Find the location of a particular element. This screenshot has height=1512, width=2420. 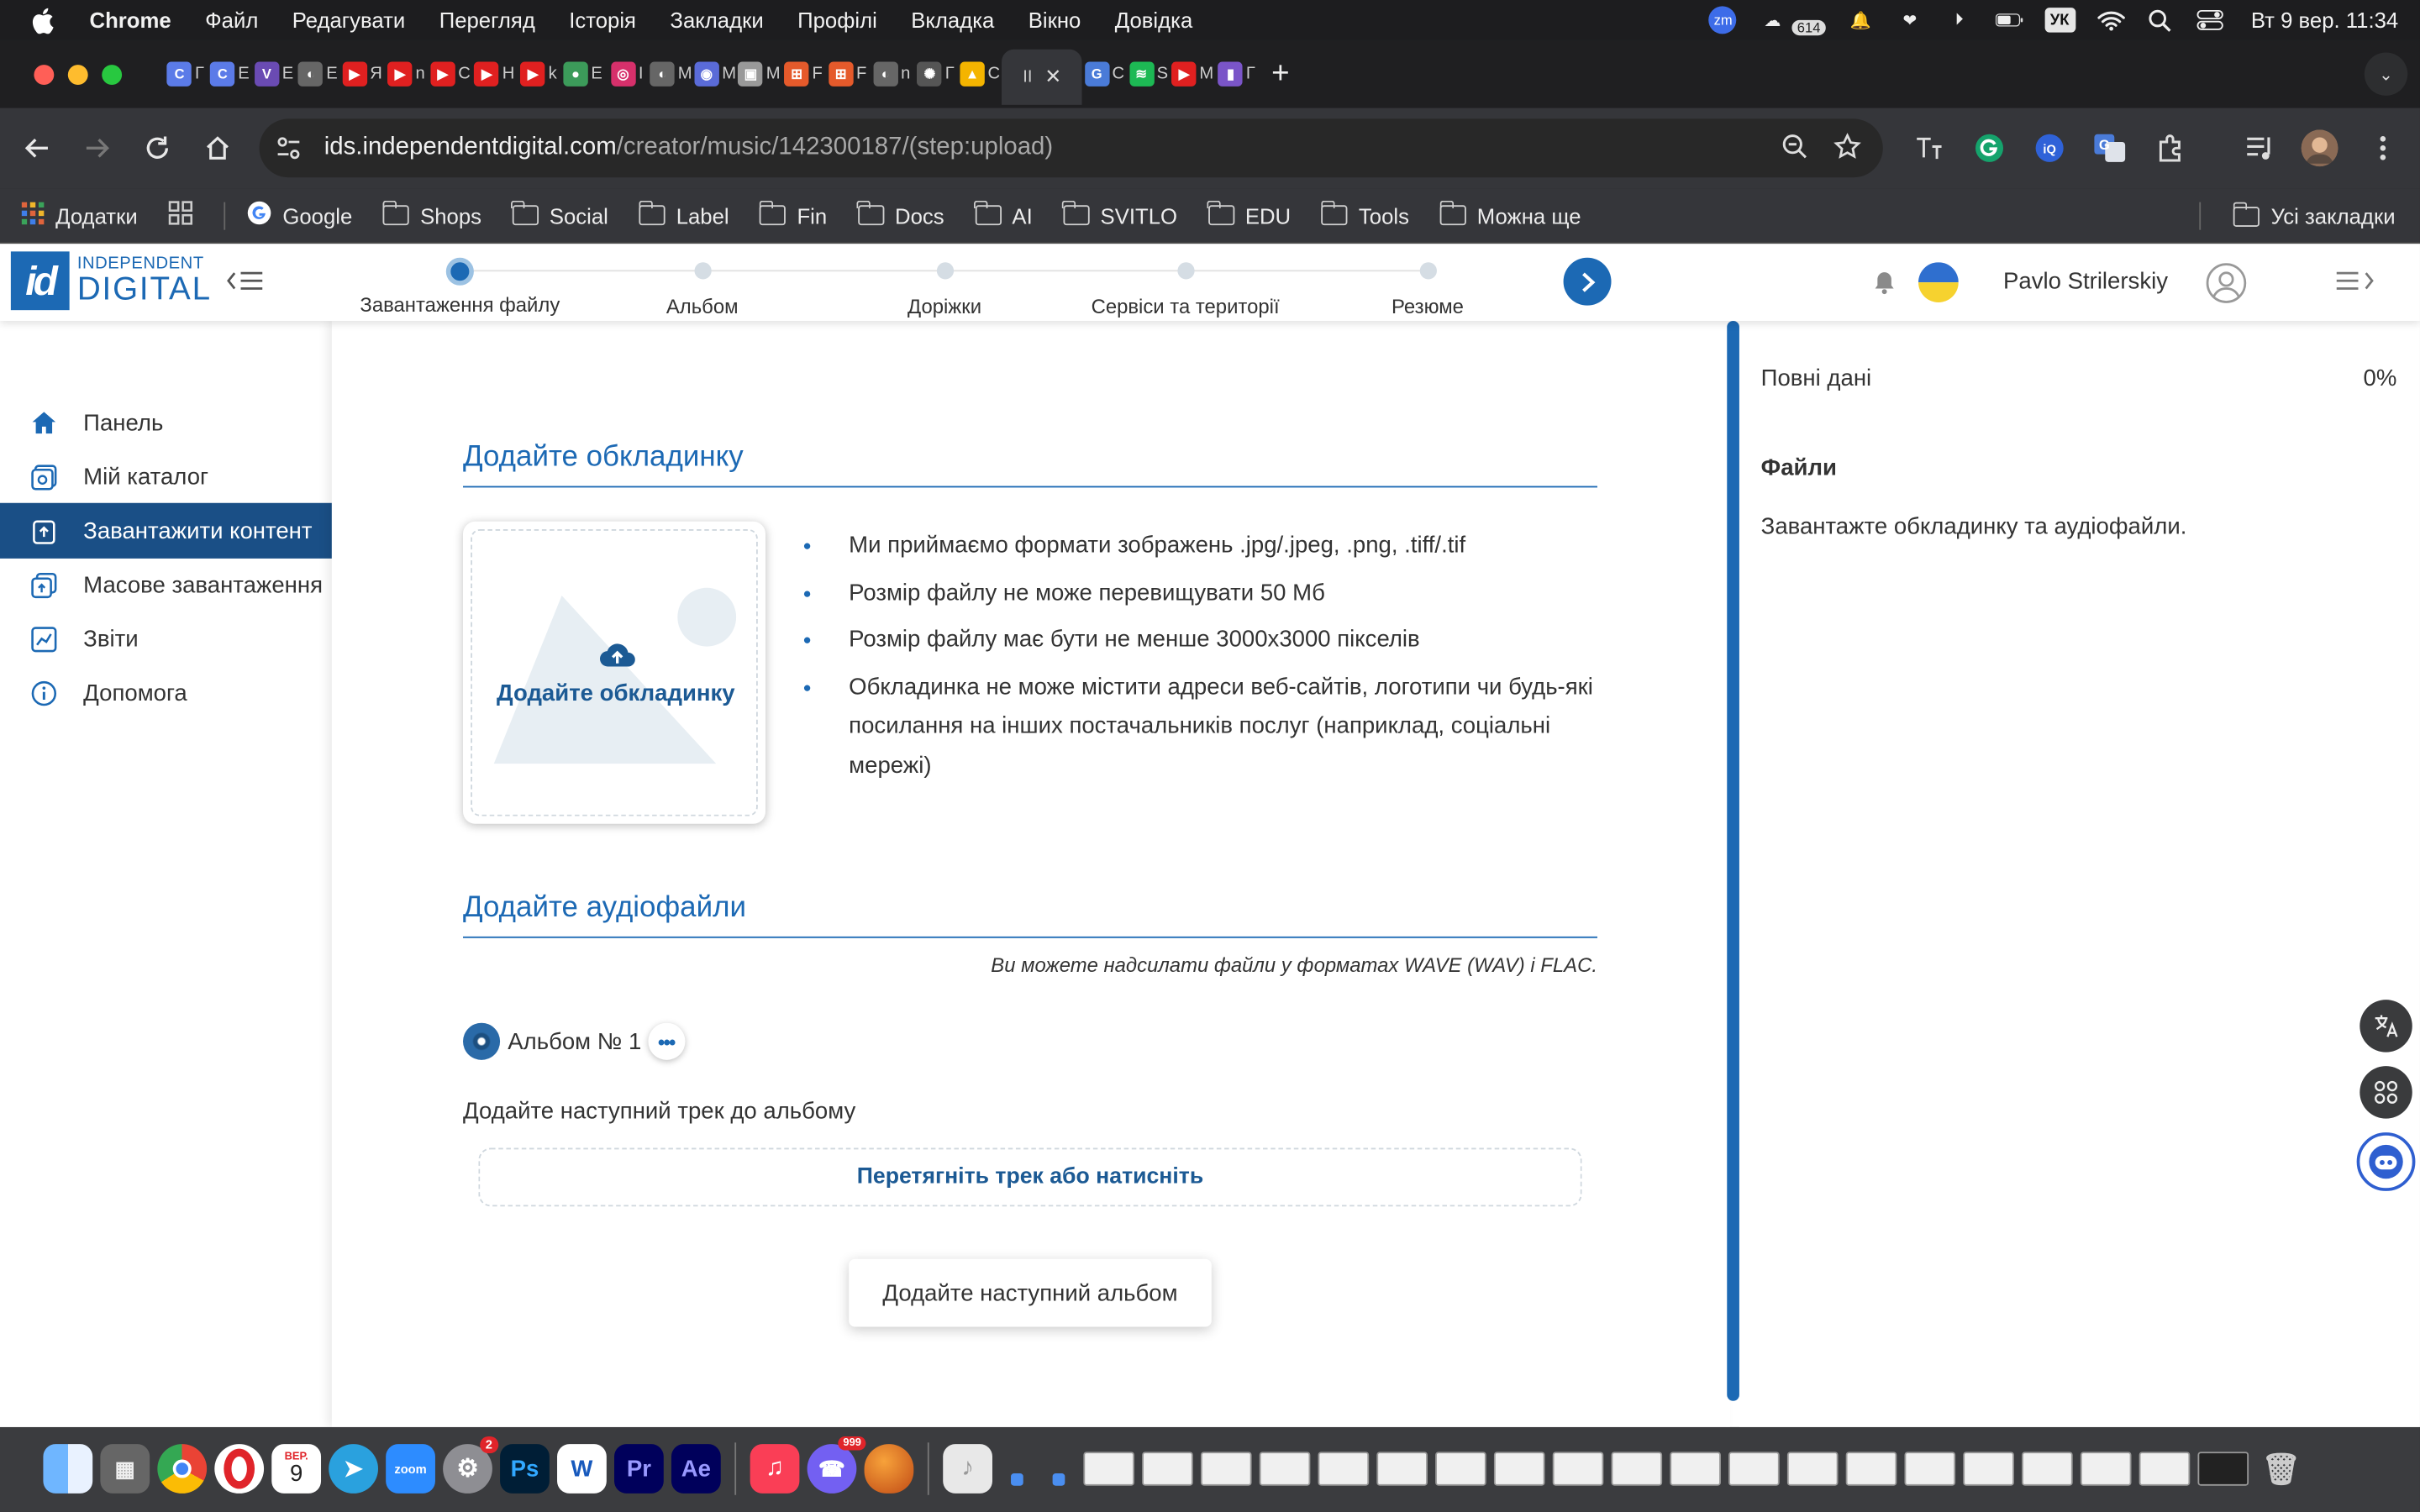

browser-tab: ◐ M is located at coordinates (671, 73).